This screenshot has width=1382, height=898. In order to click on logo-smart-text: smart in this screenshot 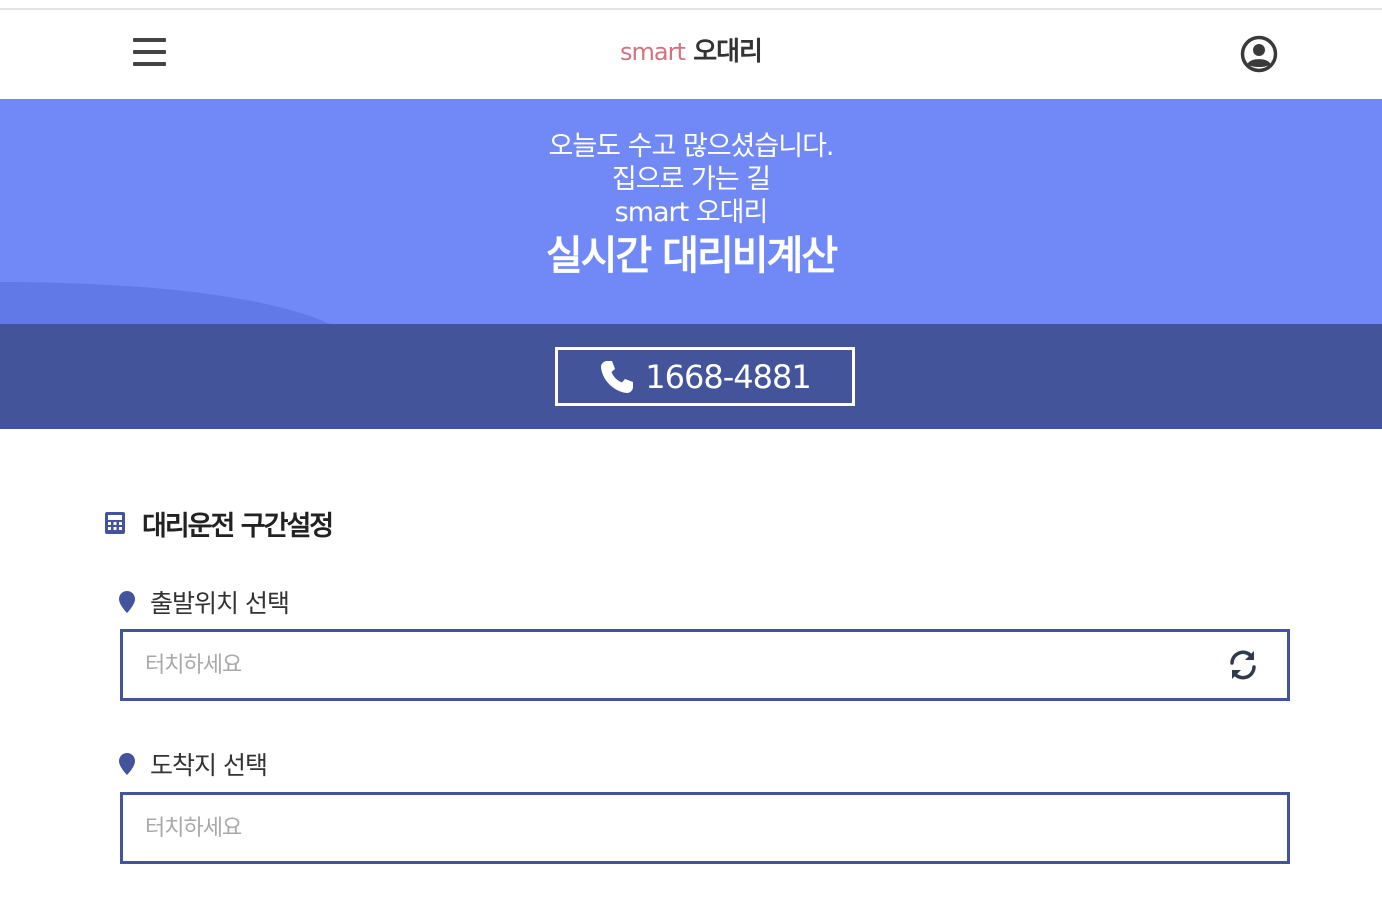, I will do `click(653, 52)`.